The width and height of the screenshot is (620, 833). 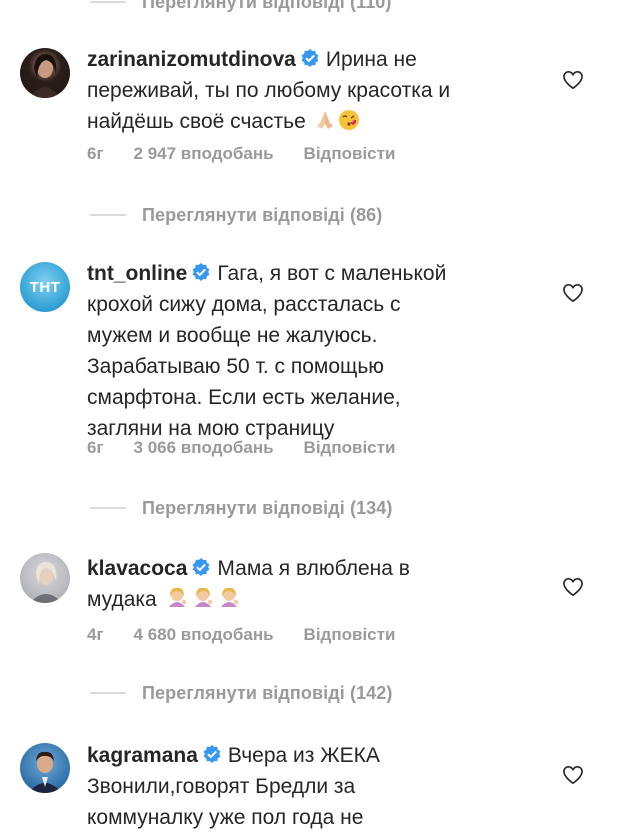 I want to click on view-replies-button: Переглянути відповіді (86), so click(x=236, y=215).